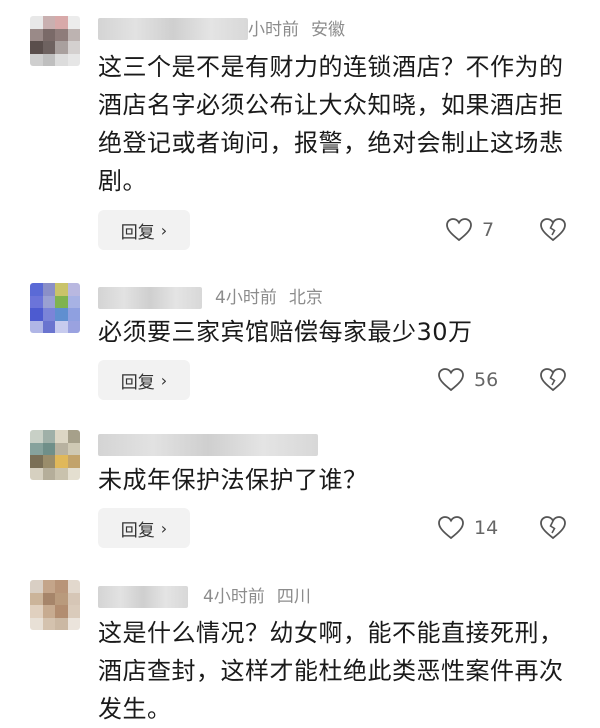 This screenshot has height=728, width=600. Describe the element at coordinates (296, 30) in the screenshot. I see `comment-meta: 小时前 安徽` at that location.